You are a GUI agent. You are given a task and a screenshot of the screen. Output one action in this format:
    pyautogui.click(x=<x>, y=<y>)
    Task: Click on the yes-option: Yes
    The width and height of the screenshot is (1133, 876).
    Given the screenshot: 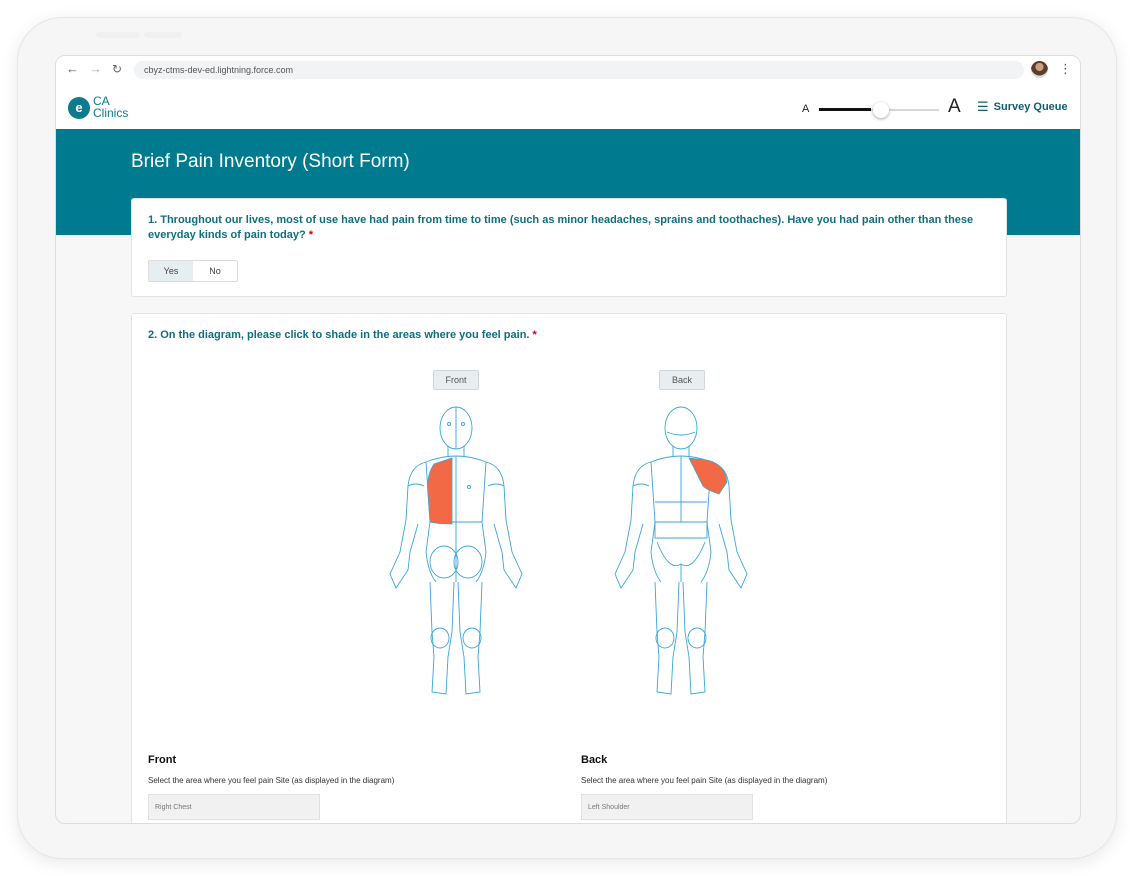 What is the action you would take?
    pyautogui.click(x=171, y=271)
    